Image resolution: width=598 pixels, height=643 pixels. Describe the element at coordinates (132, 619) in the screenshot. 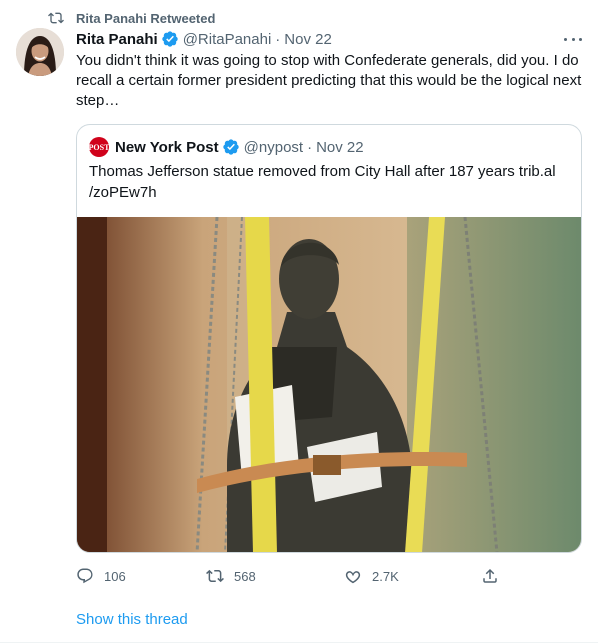

I see `show-thread-link: Show this thread` at that location.